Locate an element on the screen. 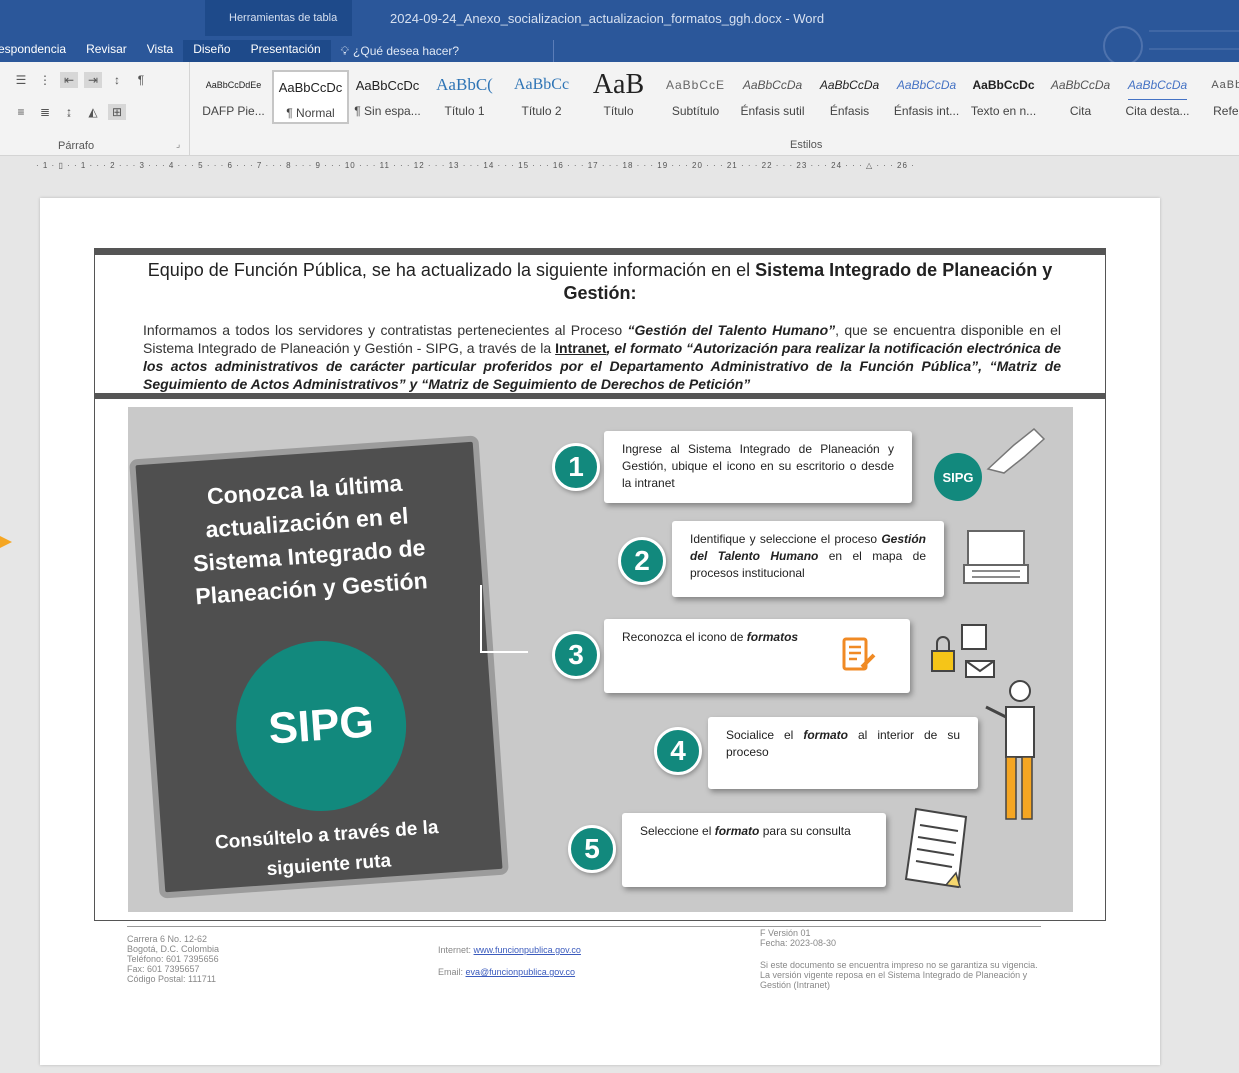  tell-me-box: 💡︎ ¿Qué desea hacer? is located at coordinates (443, 51).